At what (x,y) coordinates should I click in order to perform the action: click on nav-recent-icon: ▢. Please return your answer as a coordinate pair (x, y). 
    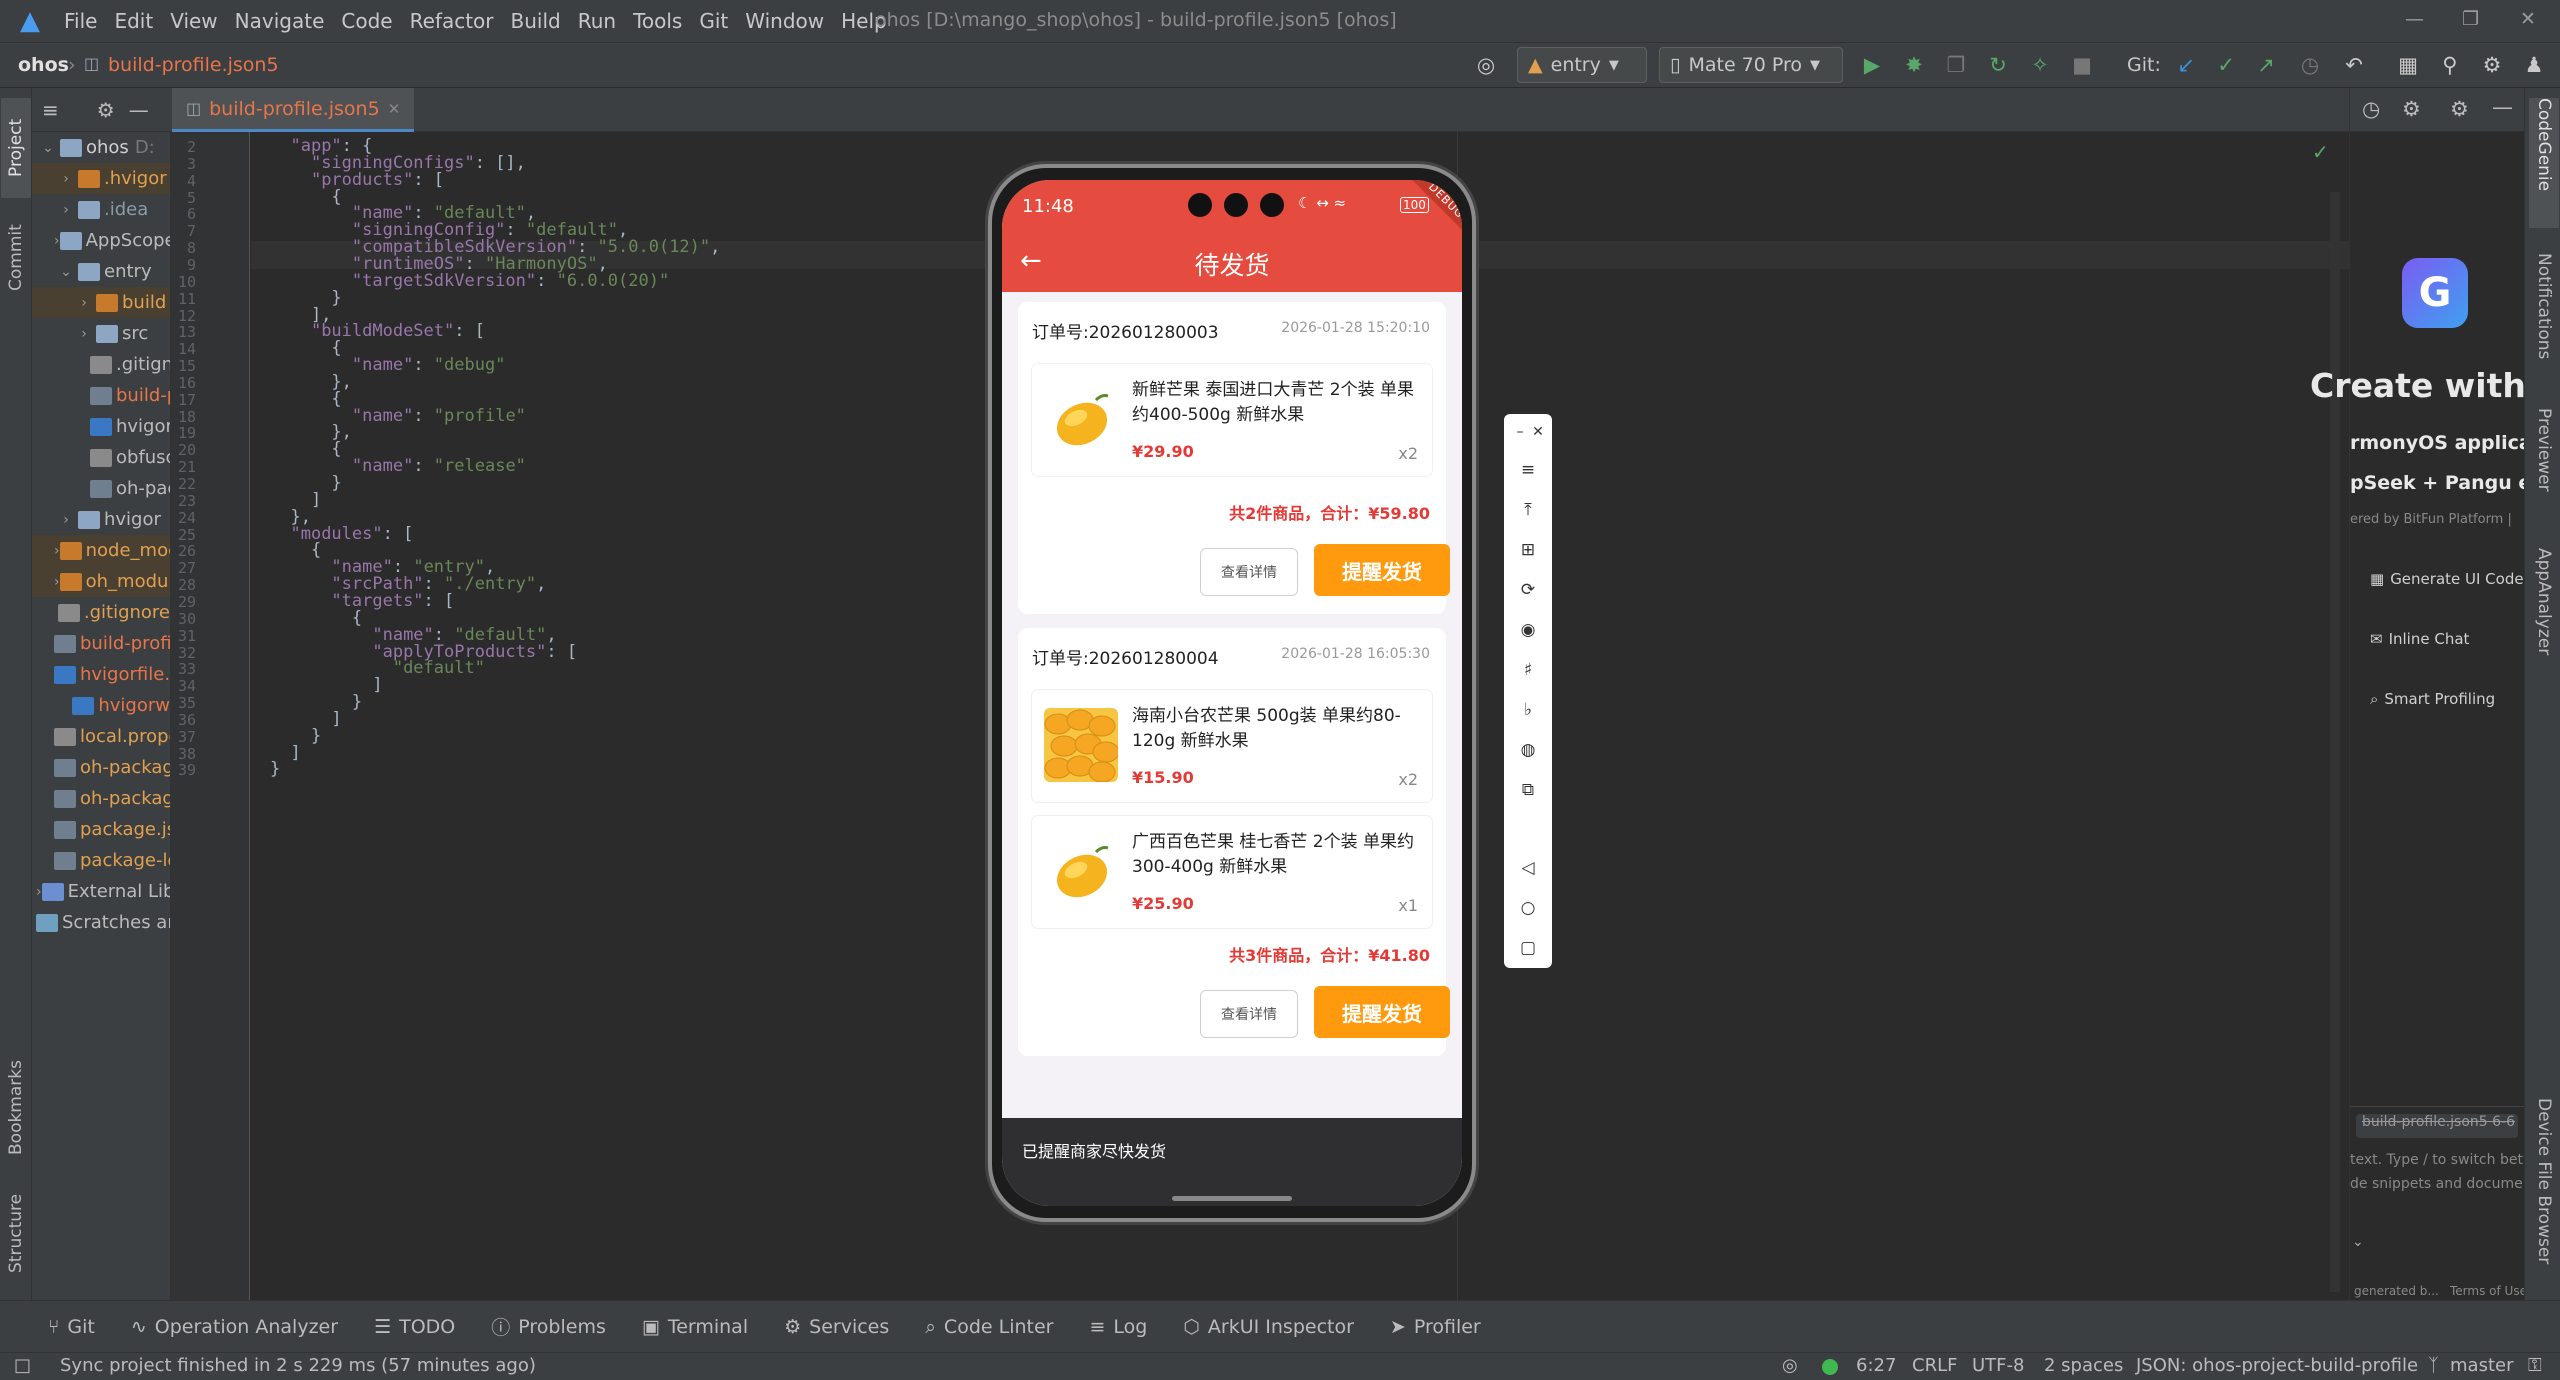
    Looking at the image, I should click on (1528, 948).